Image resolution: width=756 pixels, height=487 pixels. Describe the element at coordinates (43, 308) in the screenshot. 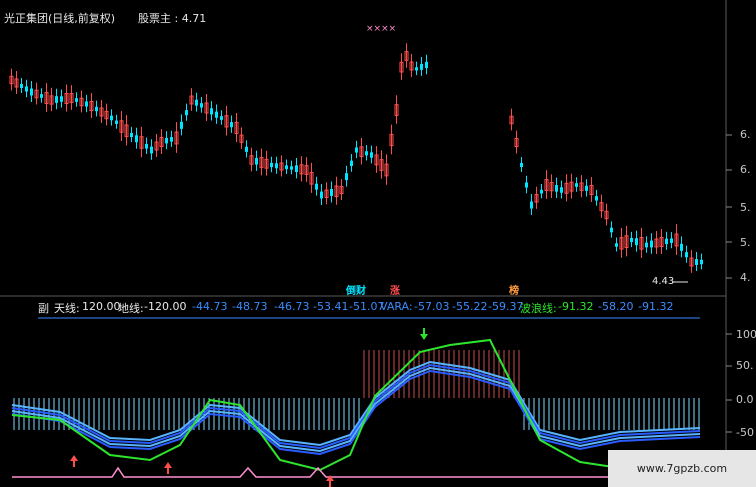

I see `sub-indicator-prefix: 副` at that location.